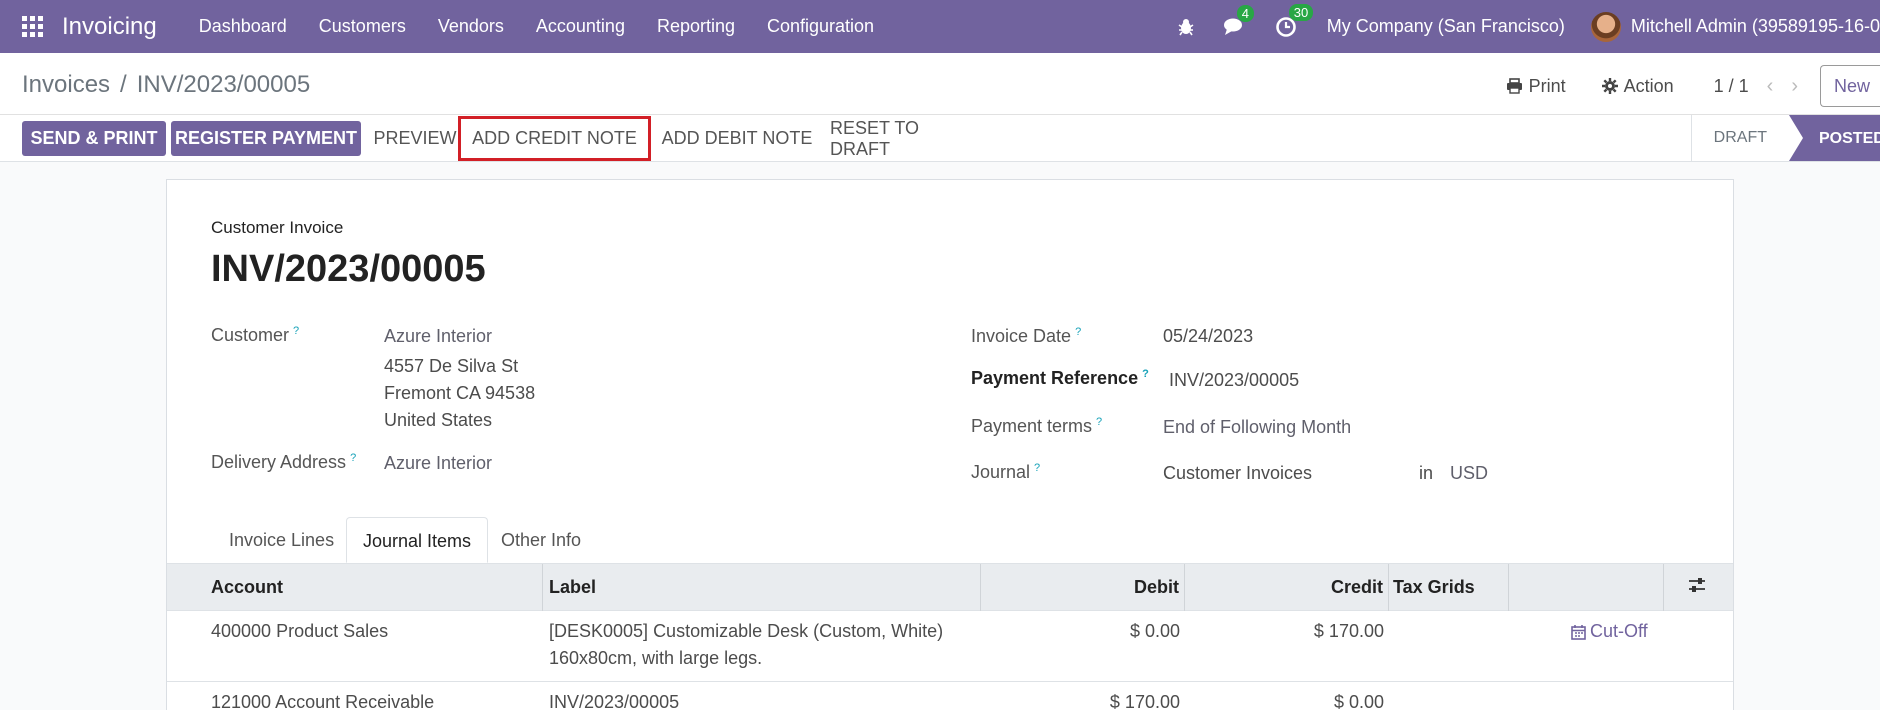 This screenshot has height=710, width=1880. What do you see at coordinates (1245, 13) in the screenshot?
I see `messages-badge: 4` at bounding box center [1245, 13].